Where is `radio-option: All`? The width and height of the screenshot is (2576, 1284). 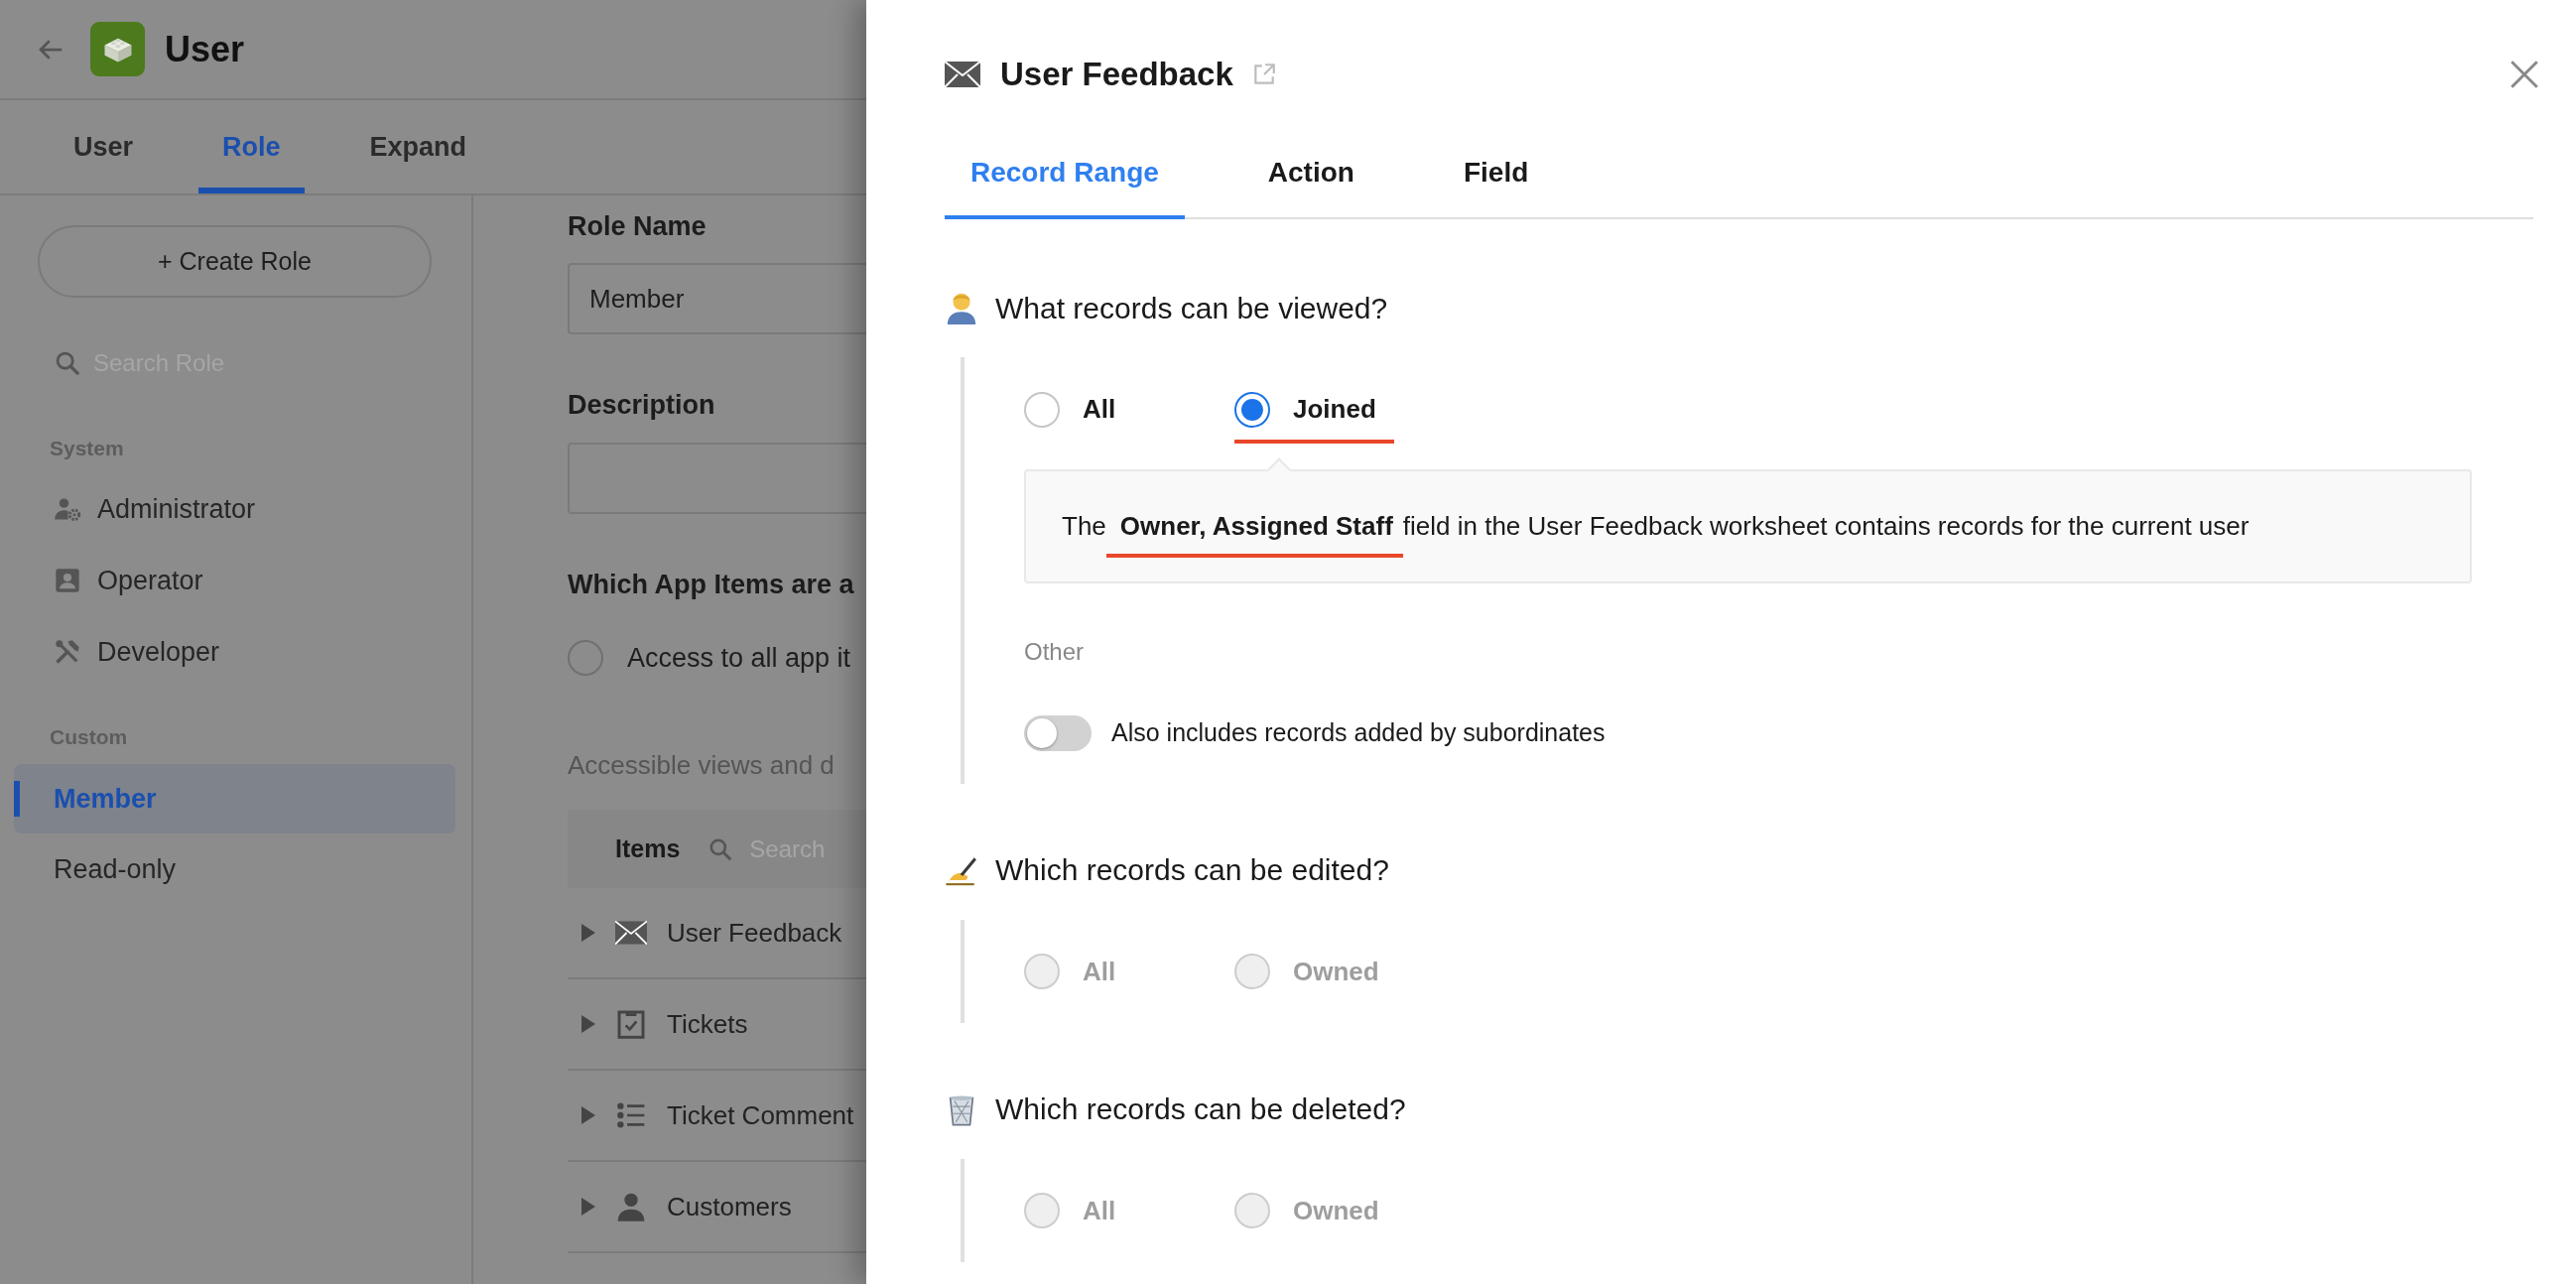
radio-option: All is located at coordinates (1129, 409).